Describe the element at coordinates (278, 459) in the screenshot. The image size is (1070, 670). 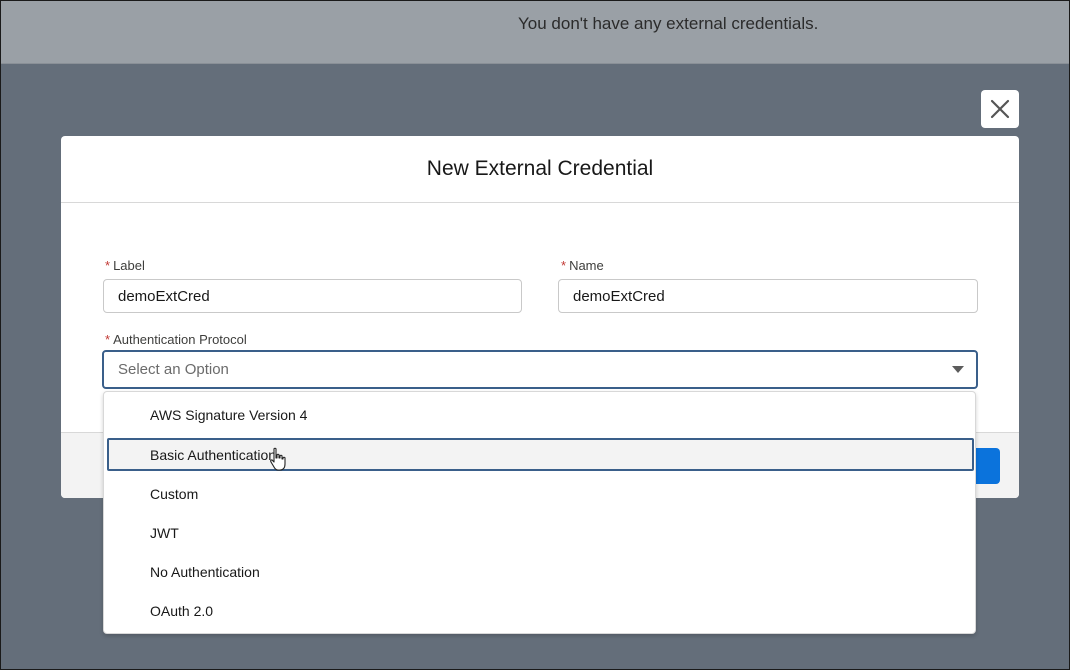
I see `hand-pointer-icon` at that location.